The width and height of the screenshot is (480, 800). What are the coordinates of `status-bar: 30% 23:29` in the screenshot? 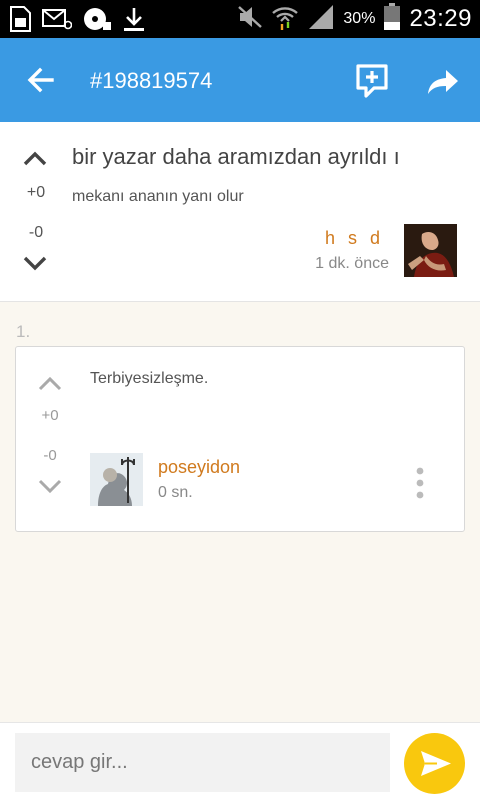 It's located at (240, 19).